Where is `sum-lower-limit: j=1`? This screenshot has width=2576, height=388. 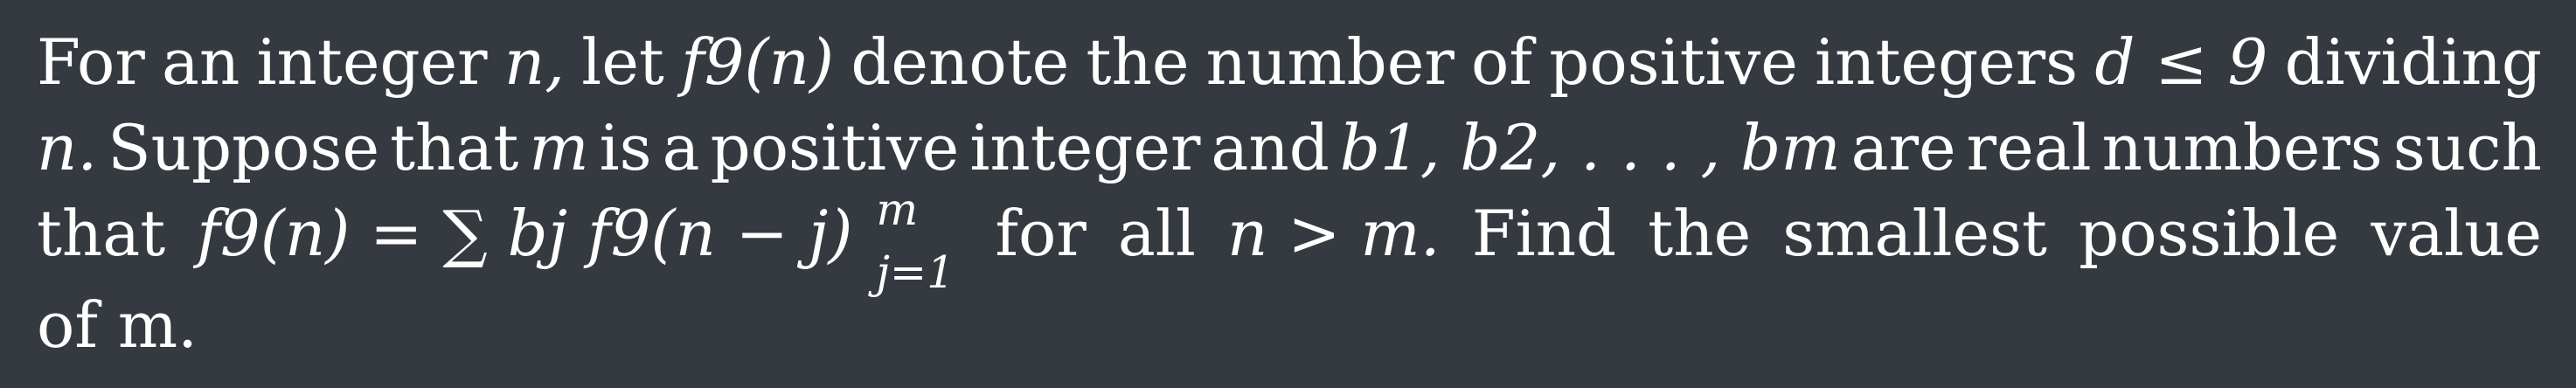 sum-lower-limit: j=1 is located at coordinates (915, 272).